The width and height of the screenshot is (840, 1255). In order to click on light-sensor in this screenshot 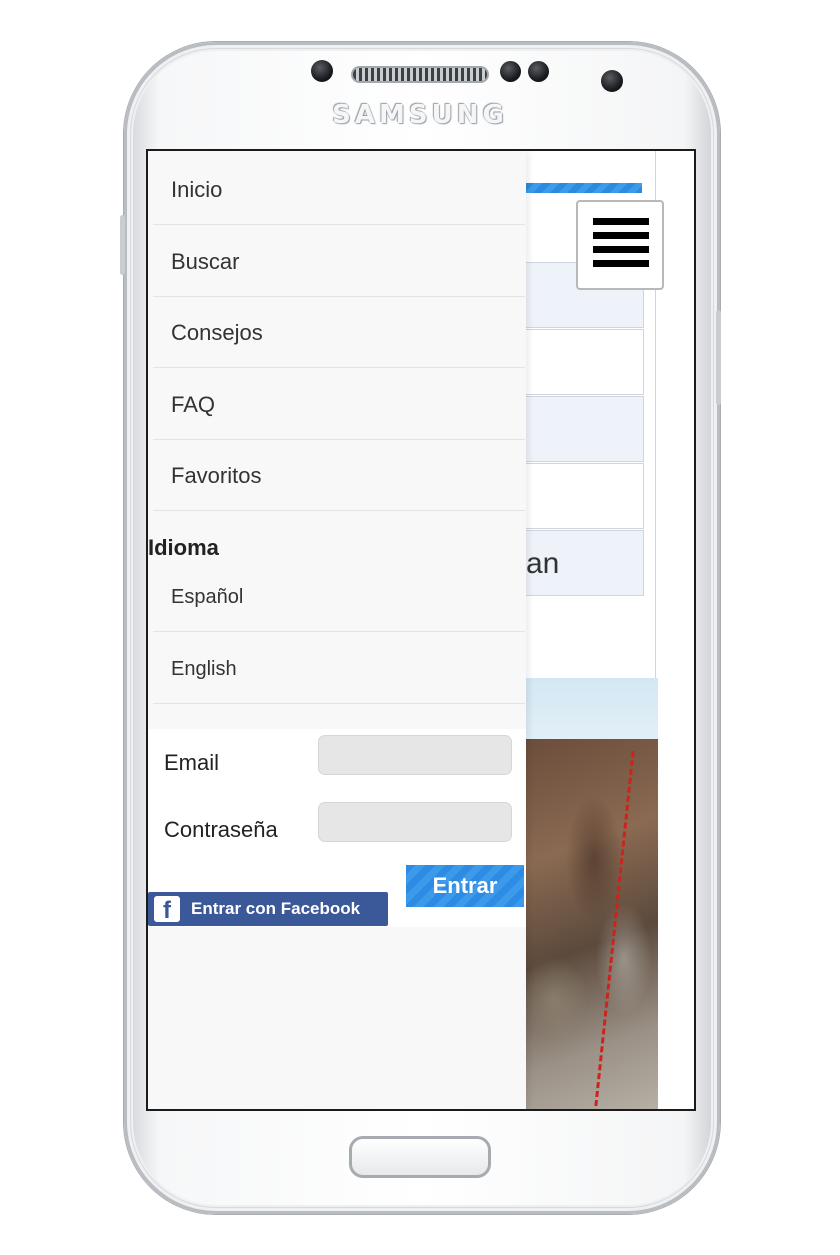, I will do `click(538, 71)`.